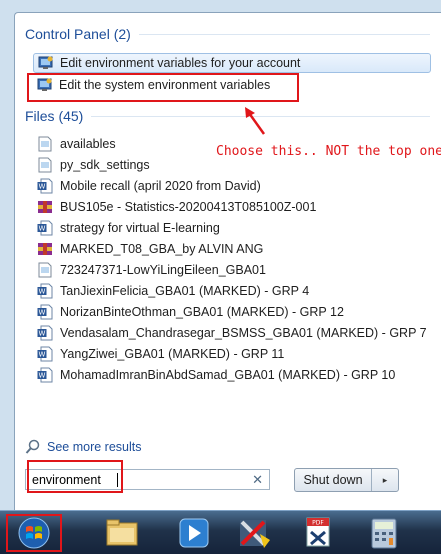 The height and width of the screenshot is (555, 441). Describe the element at coordinates (172, 354) in the screenshot. I see `file-label: YangZiwei_GBA01 (MARKED) - GRP 11` at that location.